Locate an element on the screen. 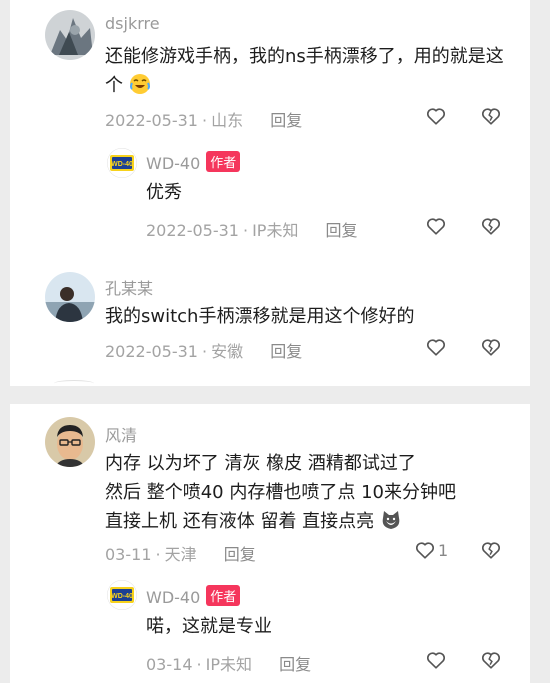 The image size is (550, 683). username: 孔某某 is located at coordinates (129, 287).